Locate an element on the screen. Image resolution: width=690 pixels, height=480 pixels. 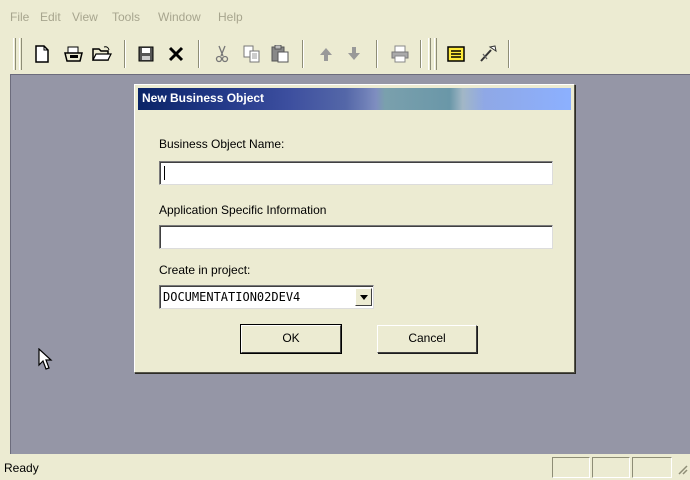
status-bar: Ready is located at coordinates (345, 467).